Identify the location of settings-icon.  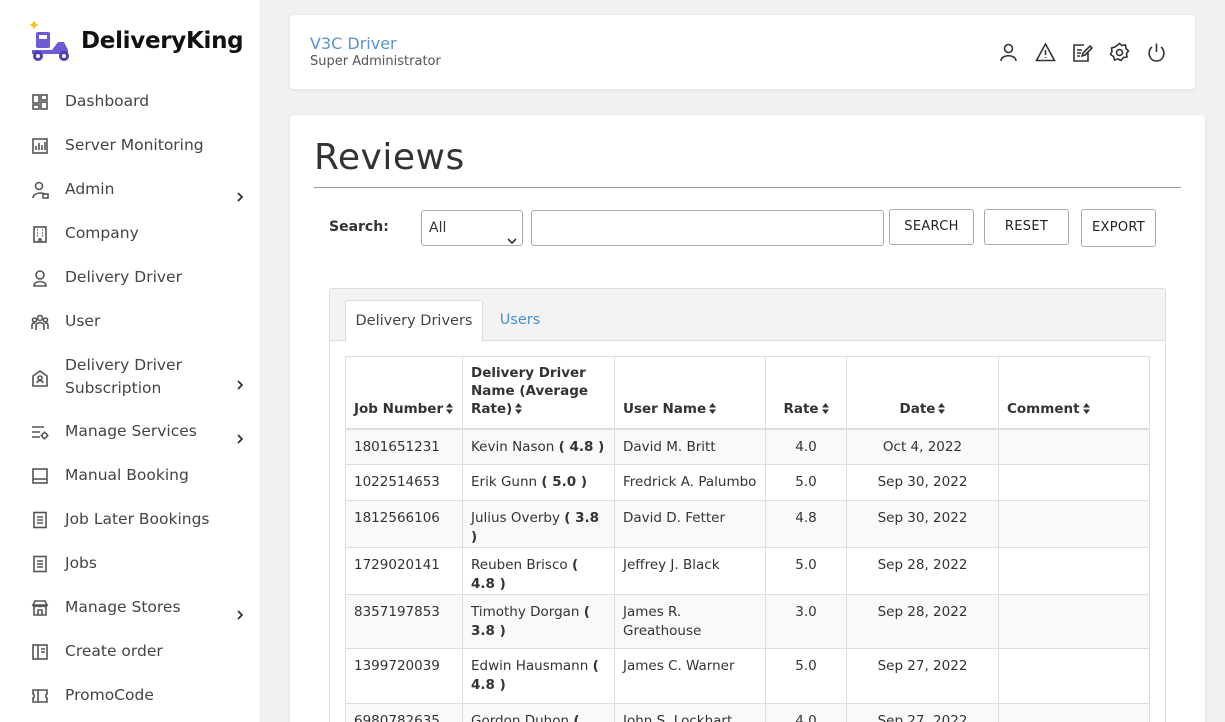
(1119, 52).